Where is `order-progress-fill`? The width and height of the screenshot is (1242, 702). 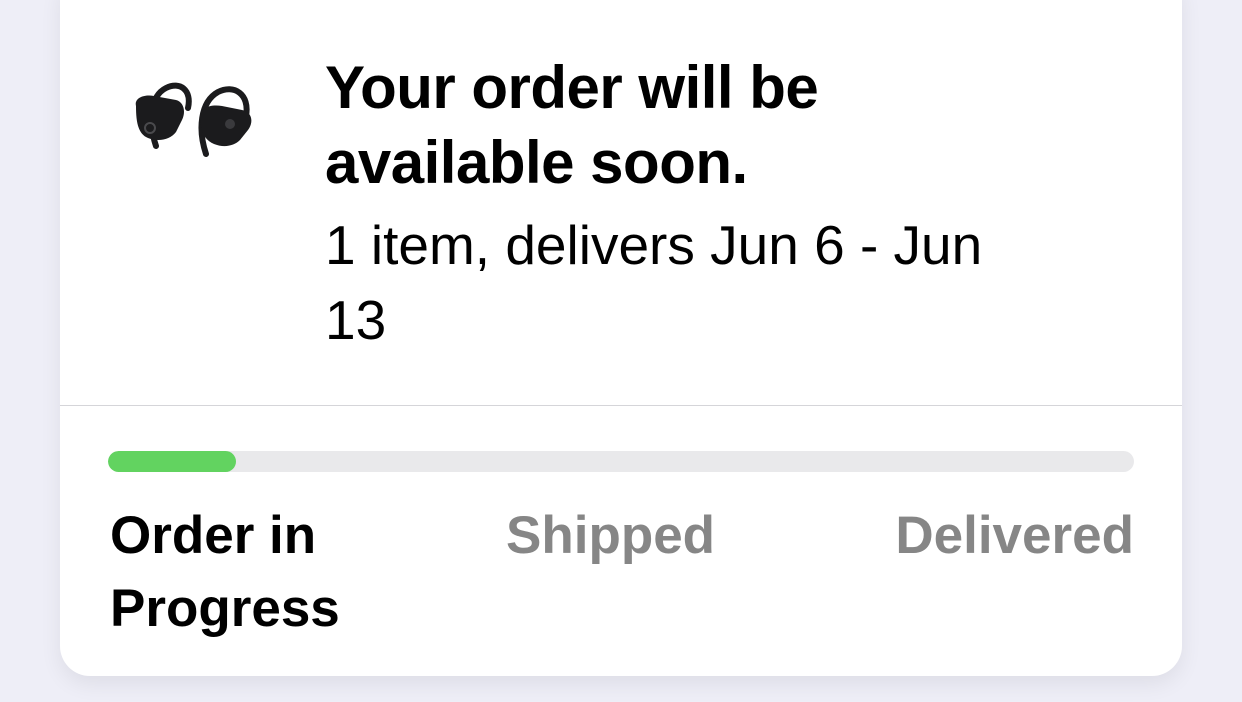
order-progress-fill is located at coordinates (172, 461).